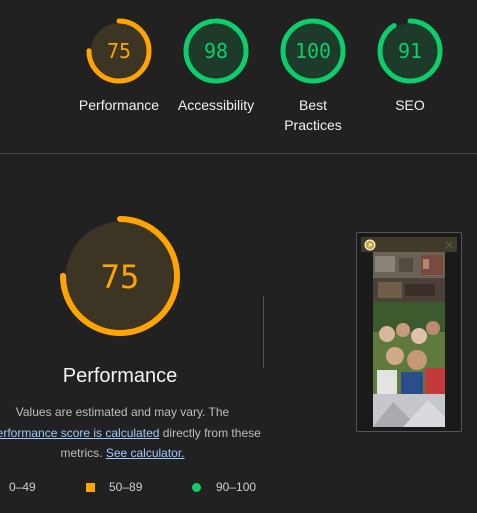 This screenshot has width=477, height=513. Describe the element at coordinates (119, 51) in the screenshot. I see `gauge-score: 75` at that location.